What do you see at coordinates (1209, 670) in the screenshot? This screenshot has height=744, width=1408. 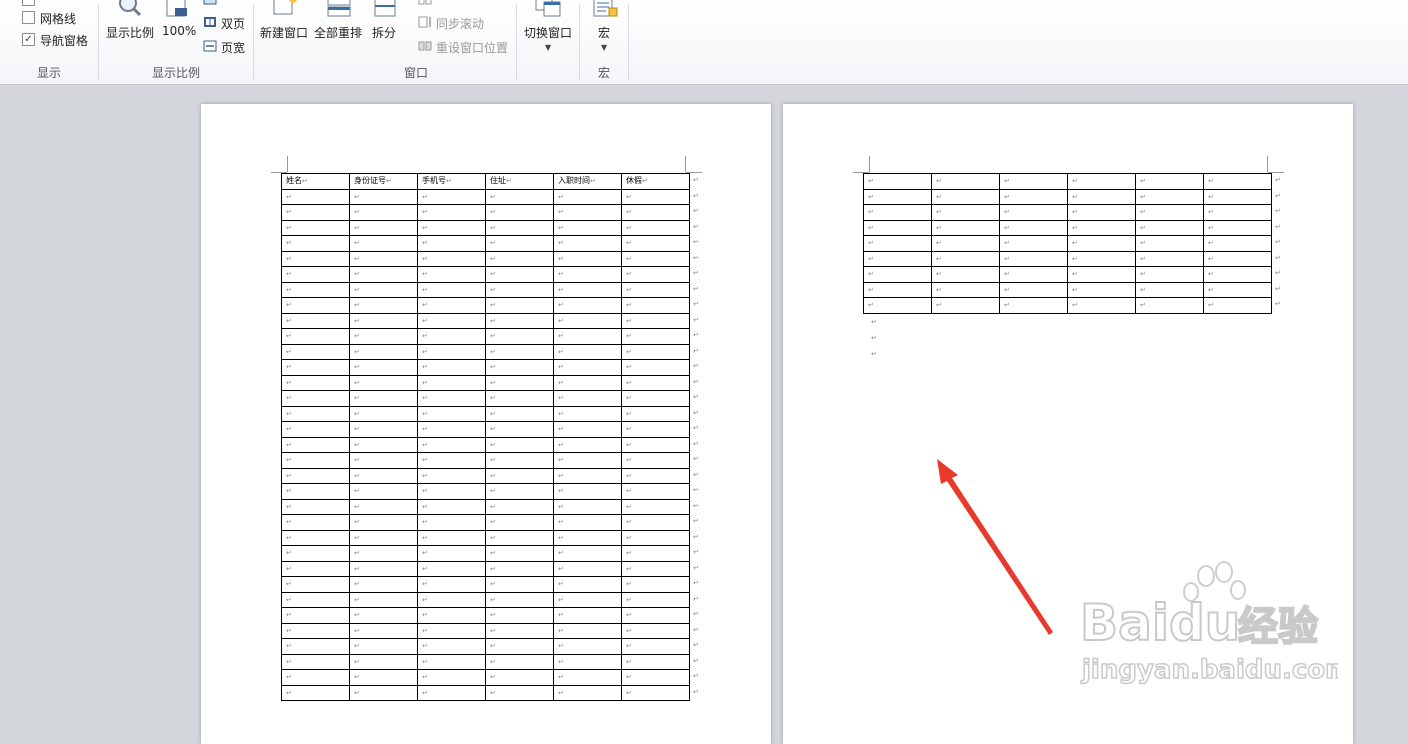 I see `watermark-url: jingyan.baidu.com` at bounding box center [1209, 670].